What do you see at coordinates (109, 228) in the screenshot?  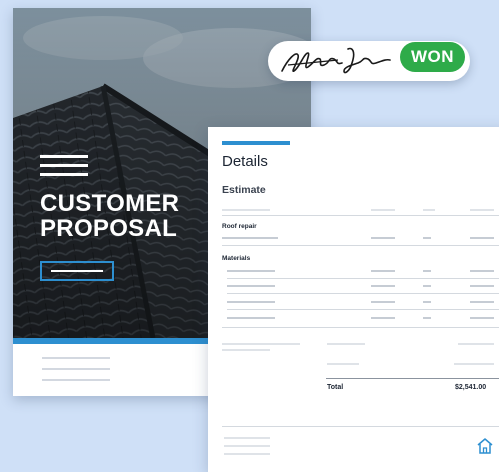 I see `cover-title-line2: PROPOSAL` at bounding box center [109, 228].